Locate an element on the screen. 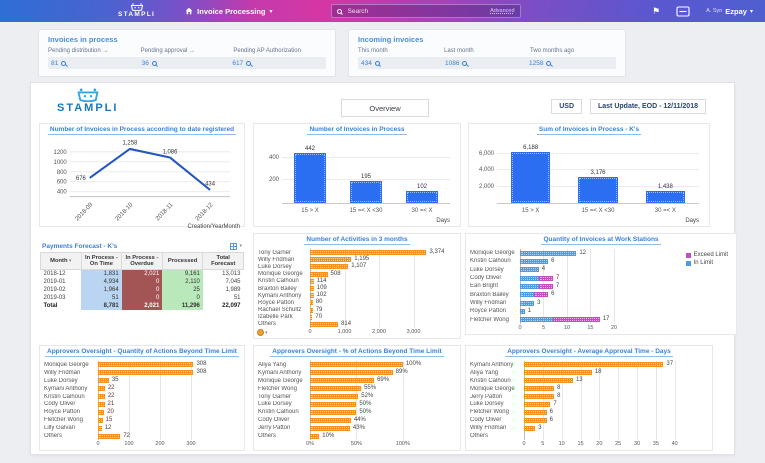 The height and width of the screenshot is (463, 765). pending-distribution-value: 81 is located at coordinates (96, 63).